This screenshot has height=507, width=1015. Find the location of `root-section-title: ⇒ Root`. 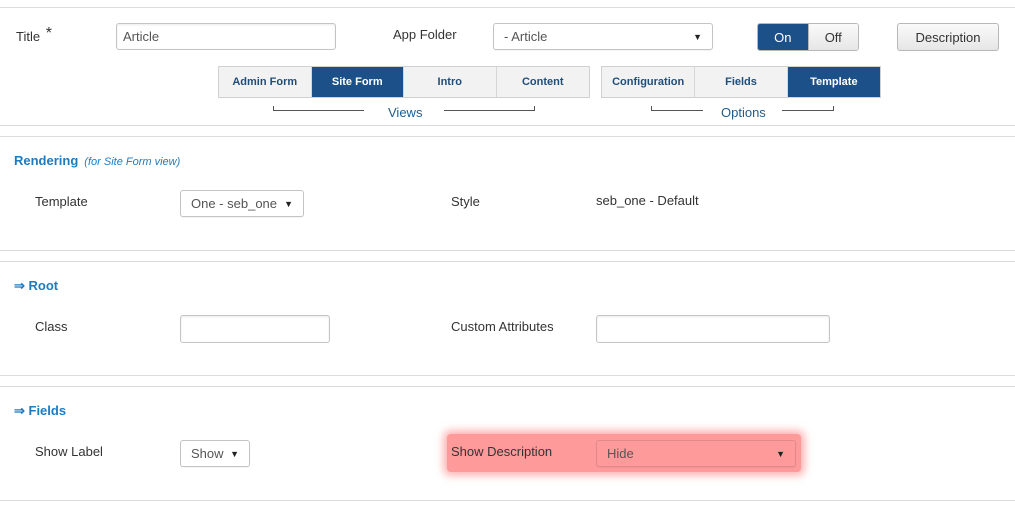

root-section-title: ⇒ Root is located at coordinates (36, 286).